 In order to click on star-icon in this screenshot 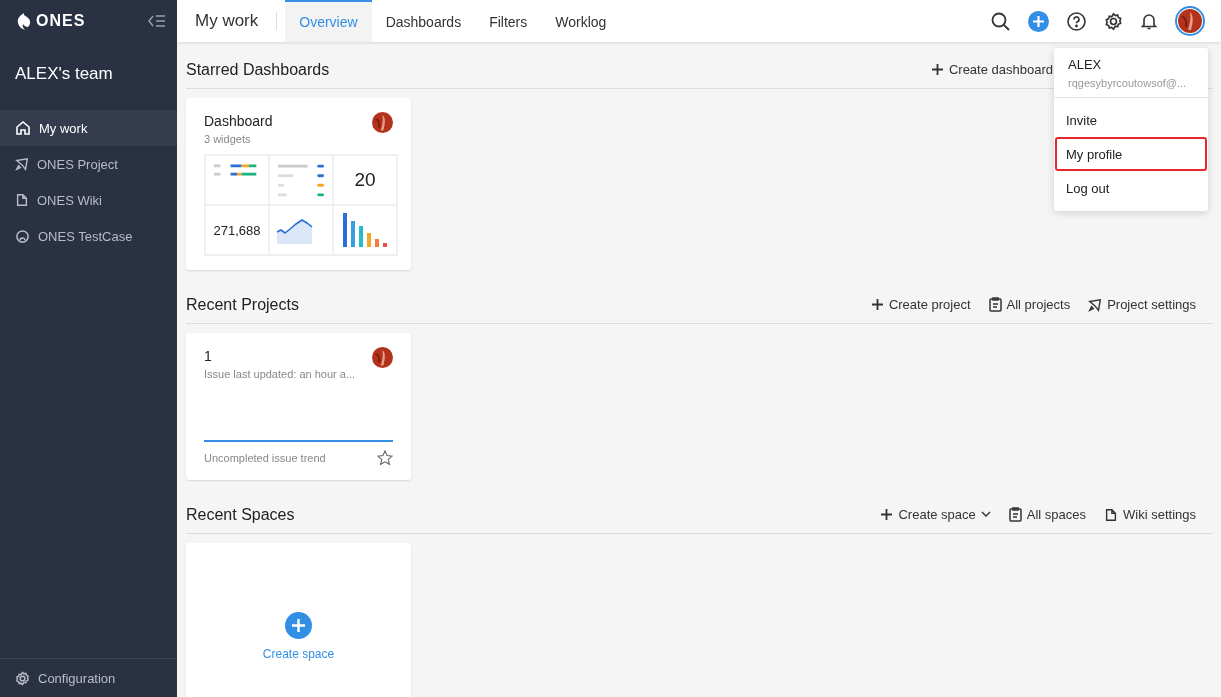, I will do `click(385, 458)`.